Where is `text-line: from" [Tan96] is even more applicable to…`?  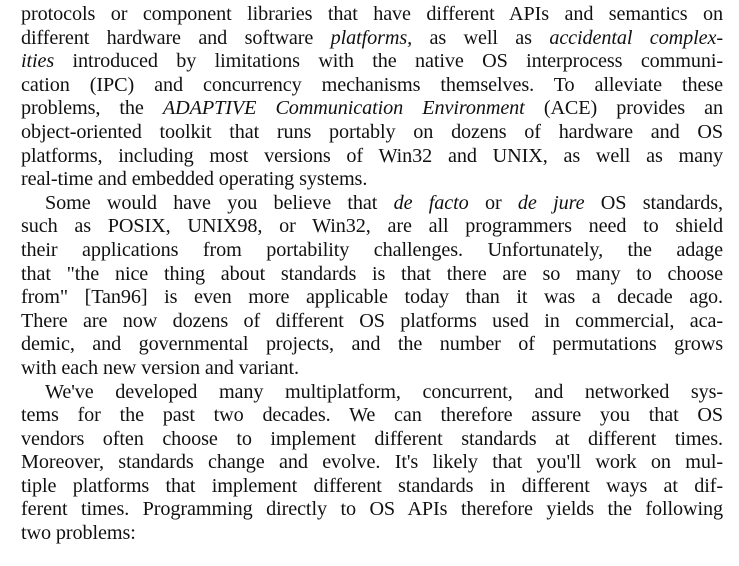 text-line: from" [Tan96] is even more applicable to… is located at coordinates (372, 298).